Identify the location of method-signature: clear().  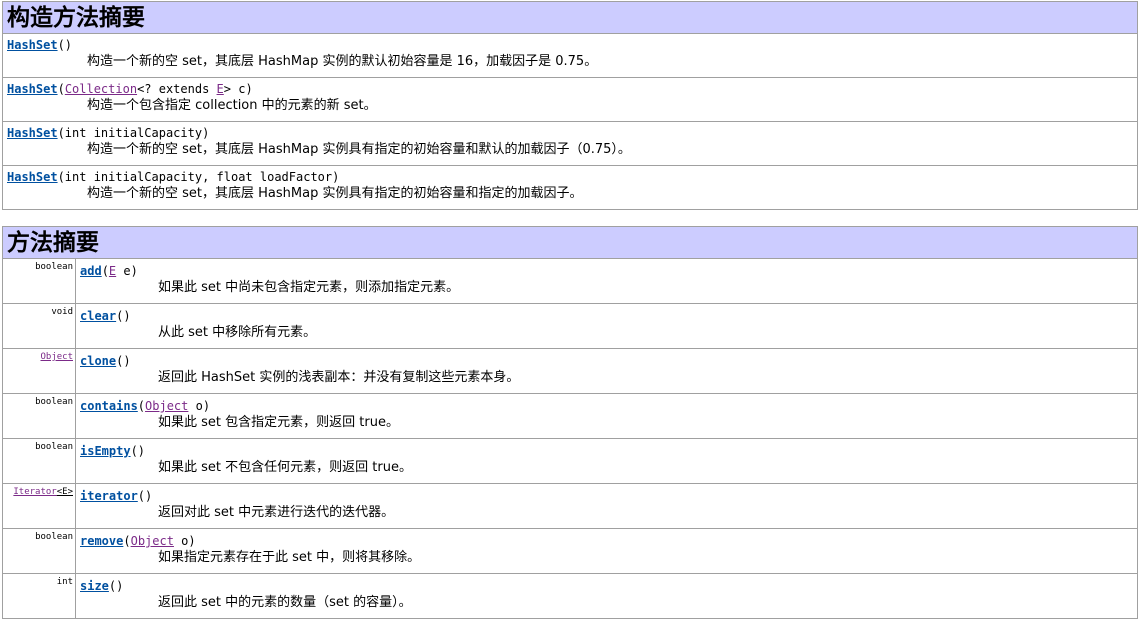
(105, 316).